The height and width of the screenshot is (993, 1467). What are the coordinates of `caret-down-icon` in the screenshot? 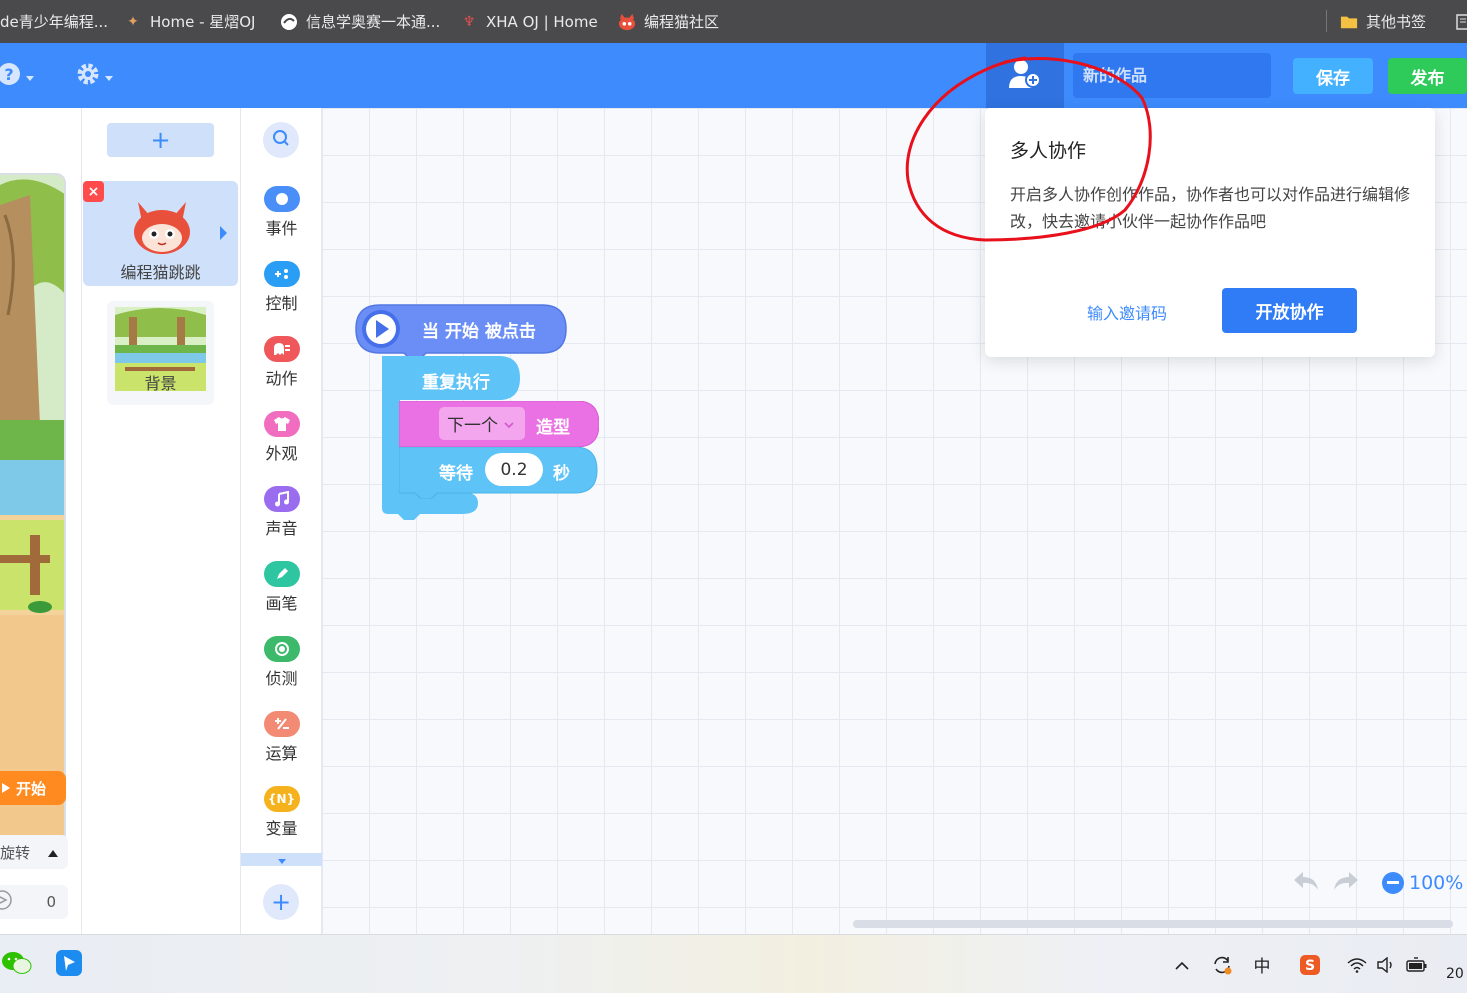 It's located at (281, 859).